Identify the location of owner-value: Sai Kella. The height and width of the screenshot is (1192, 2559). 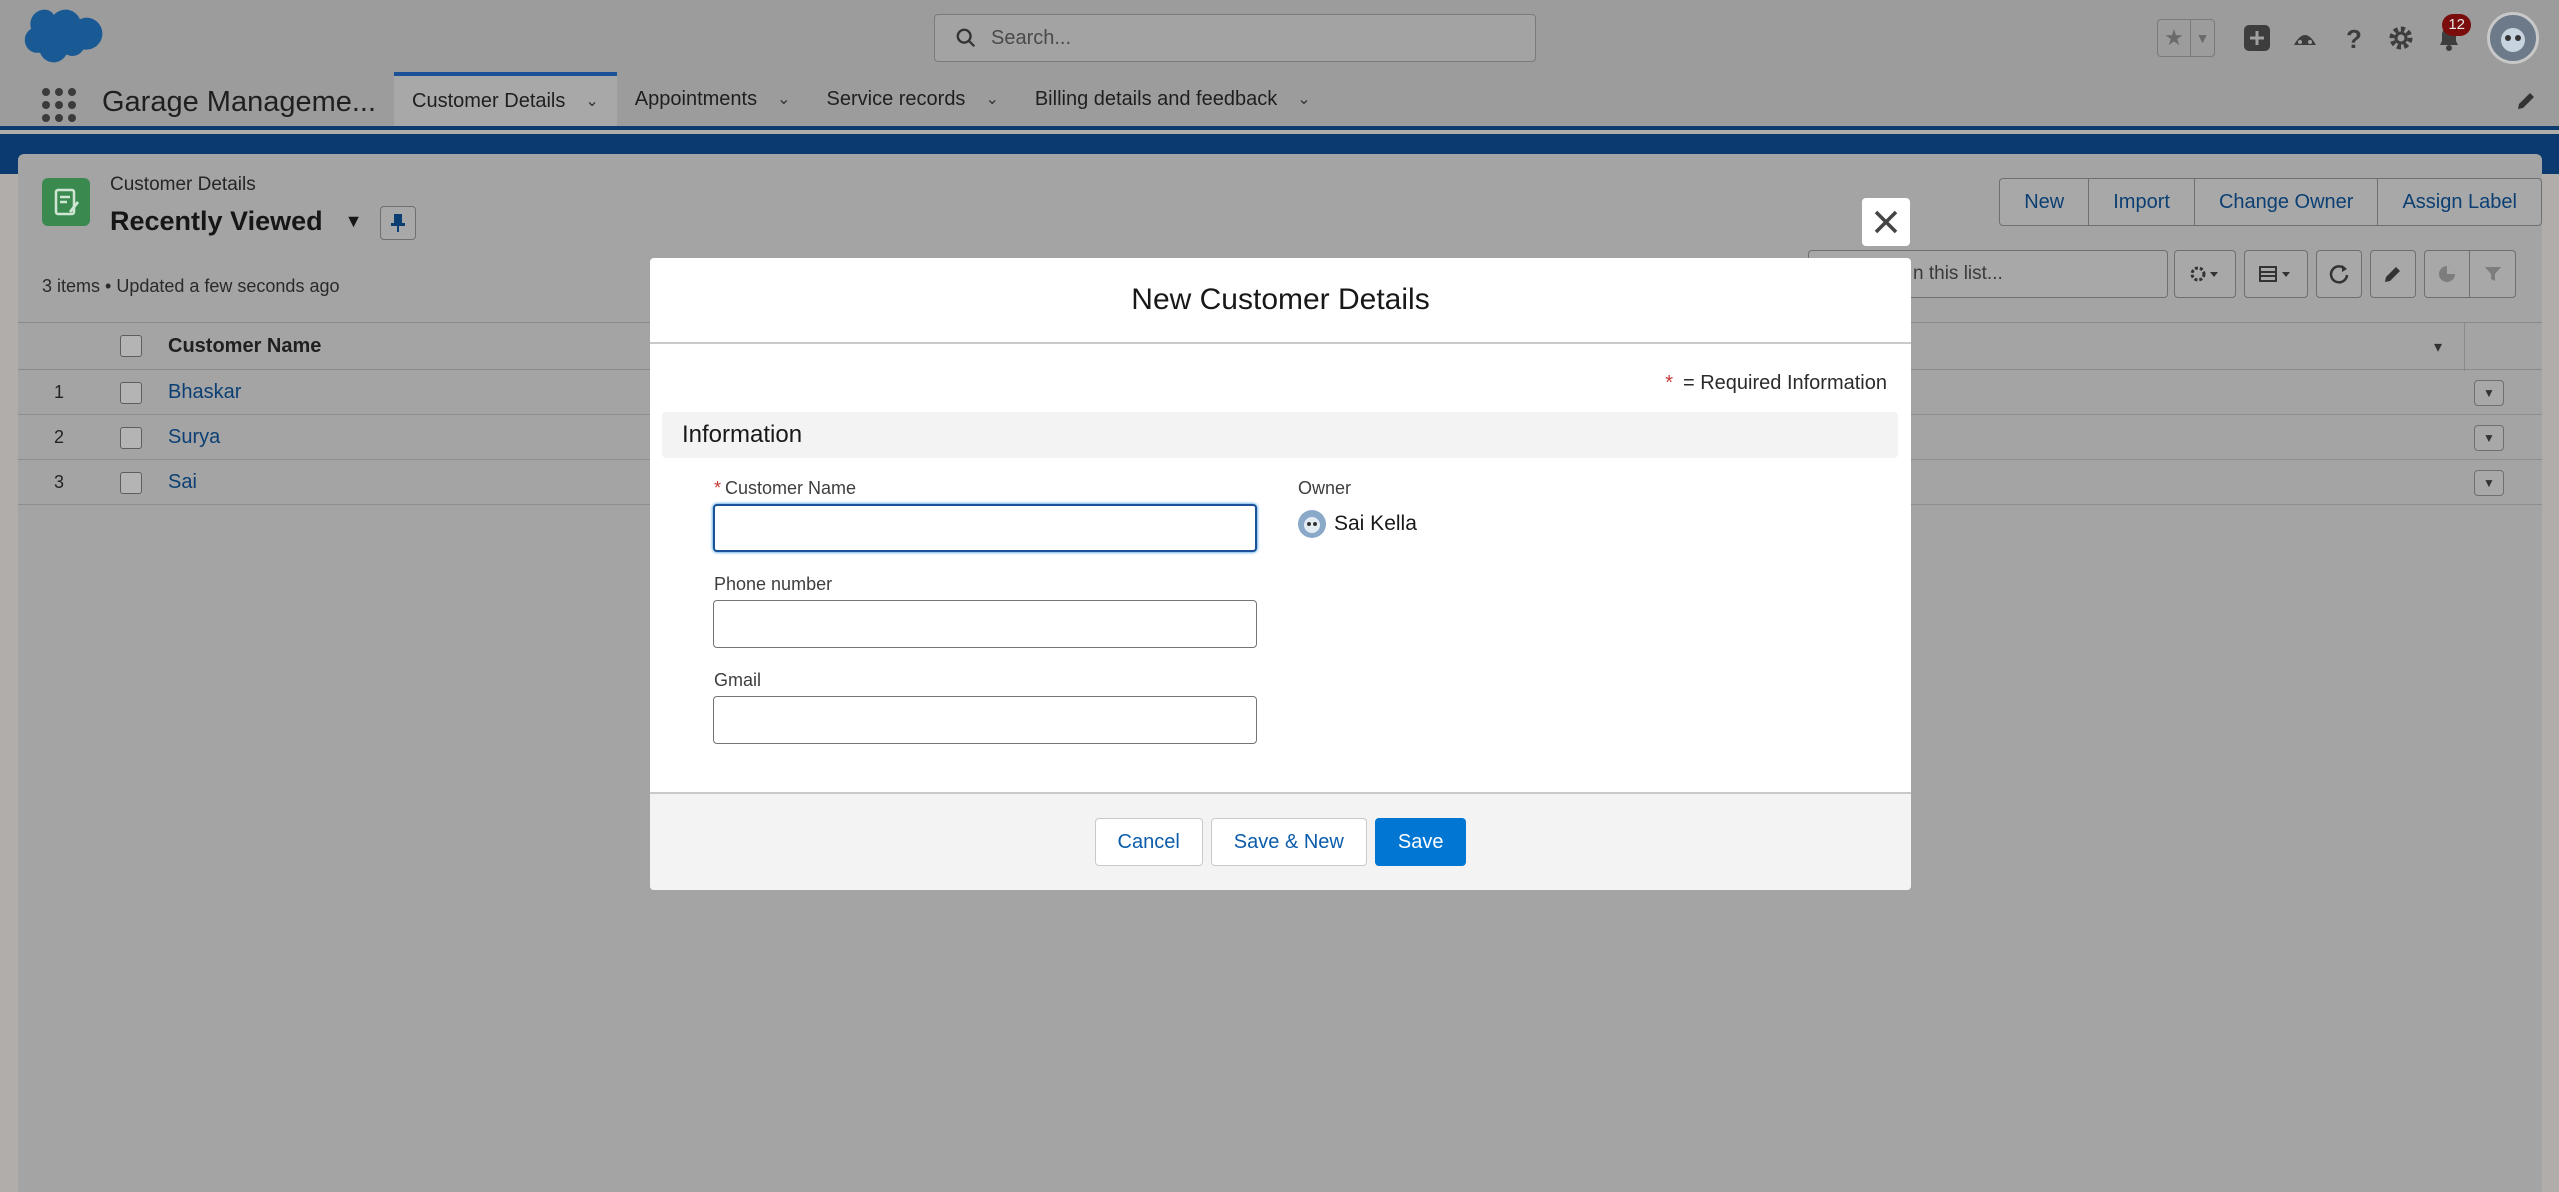
(1357, 524).